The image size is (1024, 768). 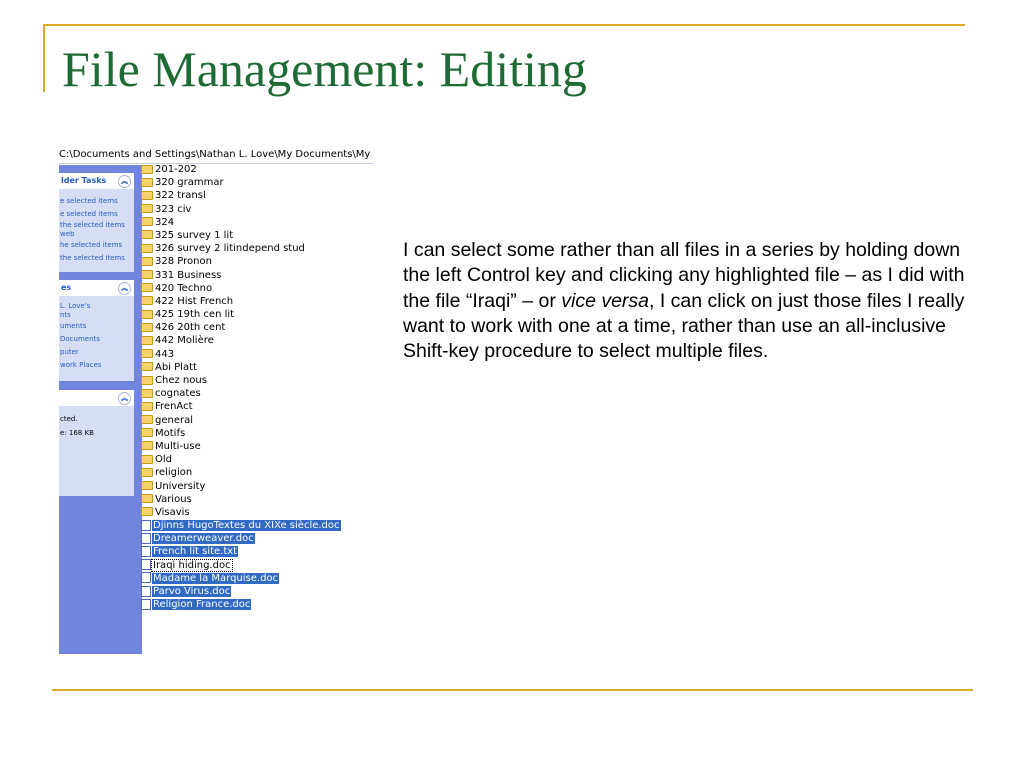 What do you see at coordinates (257, 538) in the screenshot?
I see `file-item: Dreamerweaver.doc` at bounding box center [257, 538].